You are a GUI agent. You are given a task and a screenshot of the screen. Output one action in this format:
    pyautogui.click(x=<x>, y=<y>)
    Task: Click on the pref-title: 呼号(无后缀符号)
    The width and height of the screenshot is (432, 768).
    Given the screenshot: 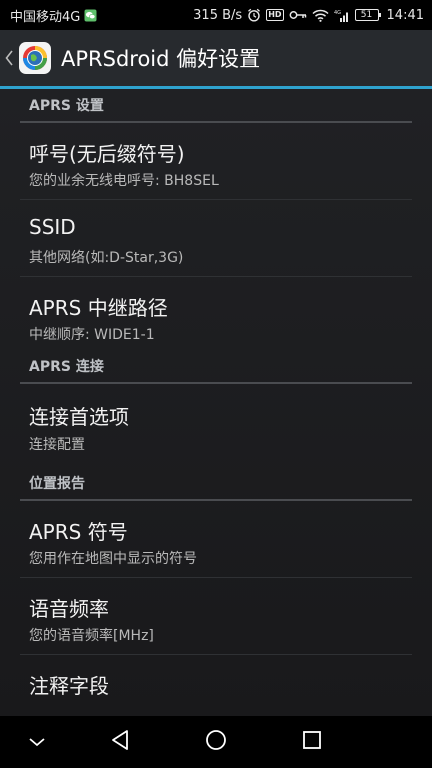 What is the action you would take?
    pyautogui.click(x=107, y=154)
    